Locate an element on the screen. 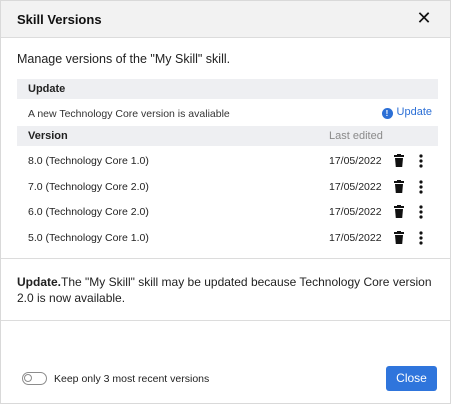 This screenshot has height=404, width=451. keep-recent-toggle-label: Keep only 3 most recent versions is located at coordinates (132, 379).